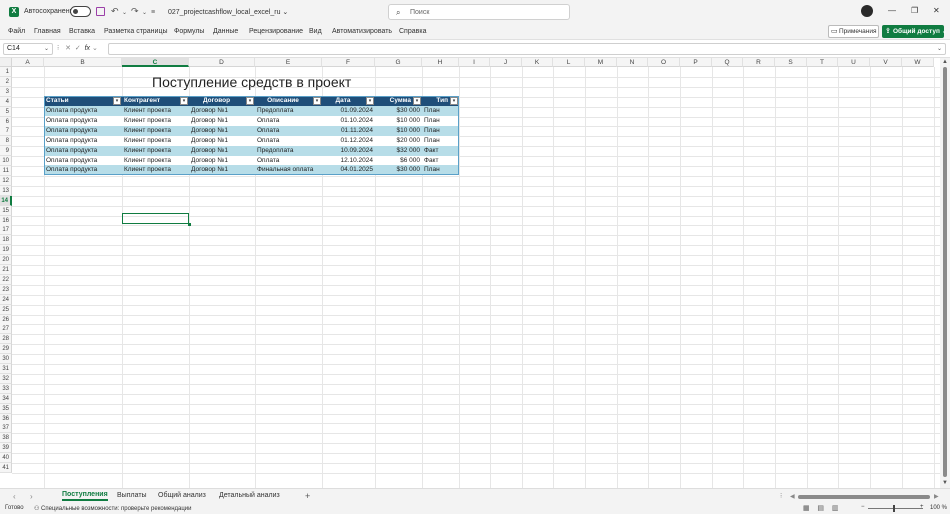 This screenshot has height=514, width=950. What do you see at coordinates (6, 418) in the screenshot?
I see `row-header: 36` at bounding box center [6, 418].